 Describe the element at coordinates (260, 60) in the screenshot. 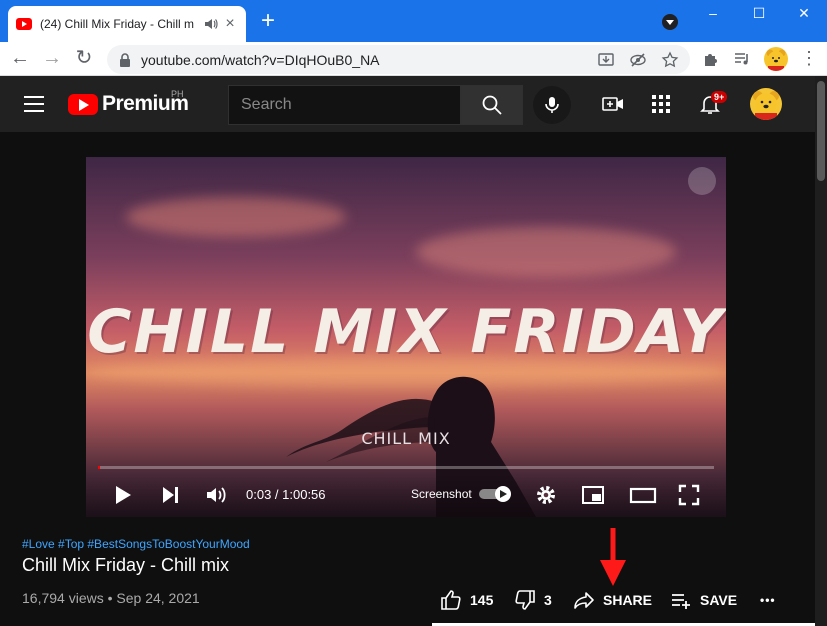

I see `url-text: youtube.com/watch?v=DIqHOuB0_NA` at that location.